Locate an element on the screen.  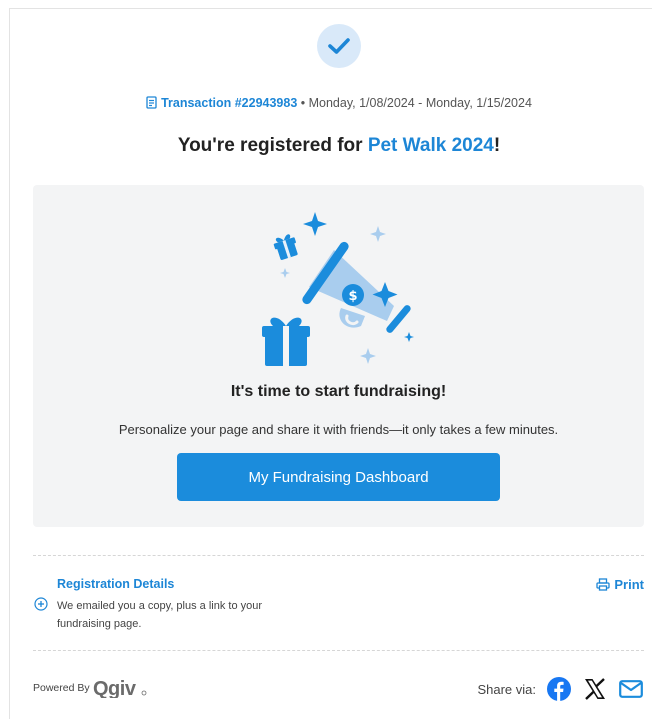
print-label: Print is located at coordinates (629, 584).